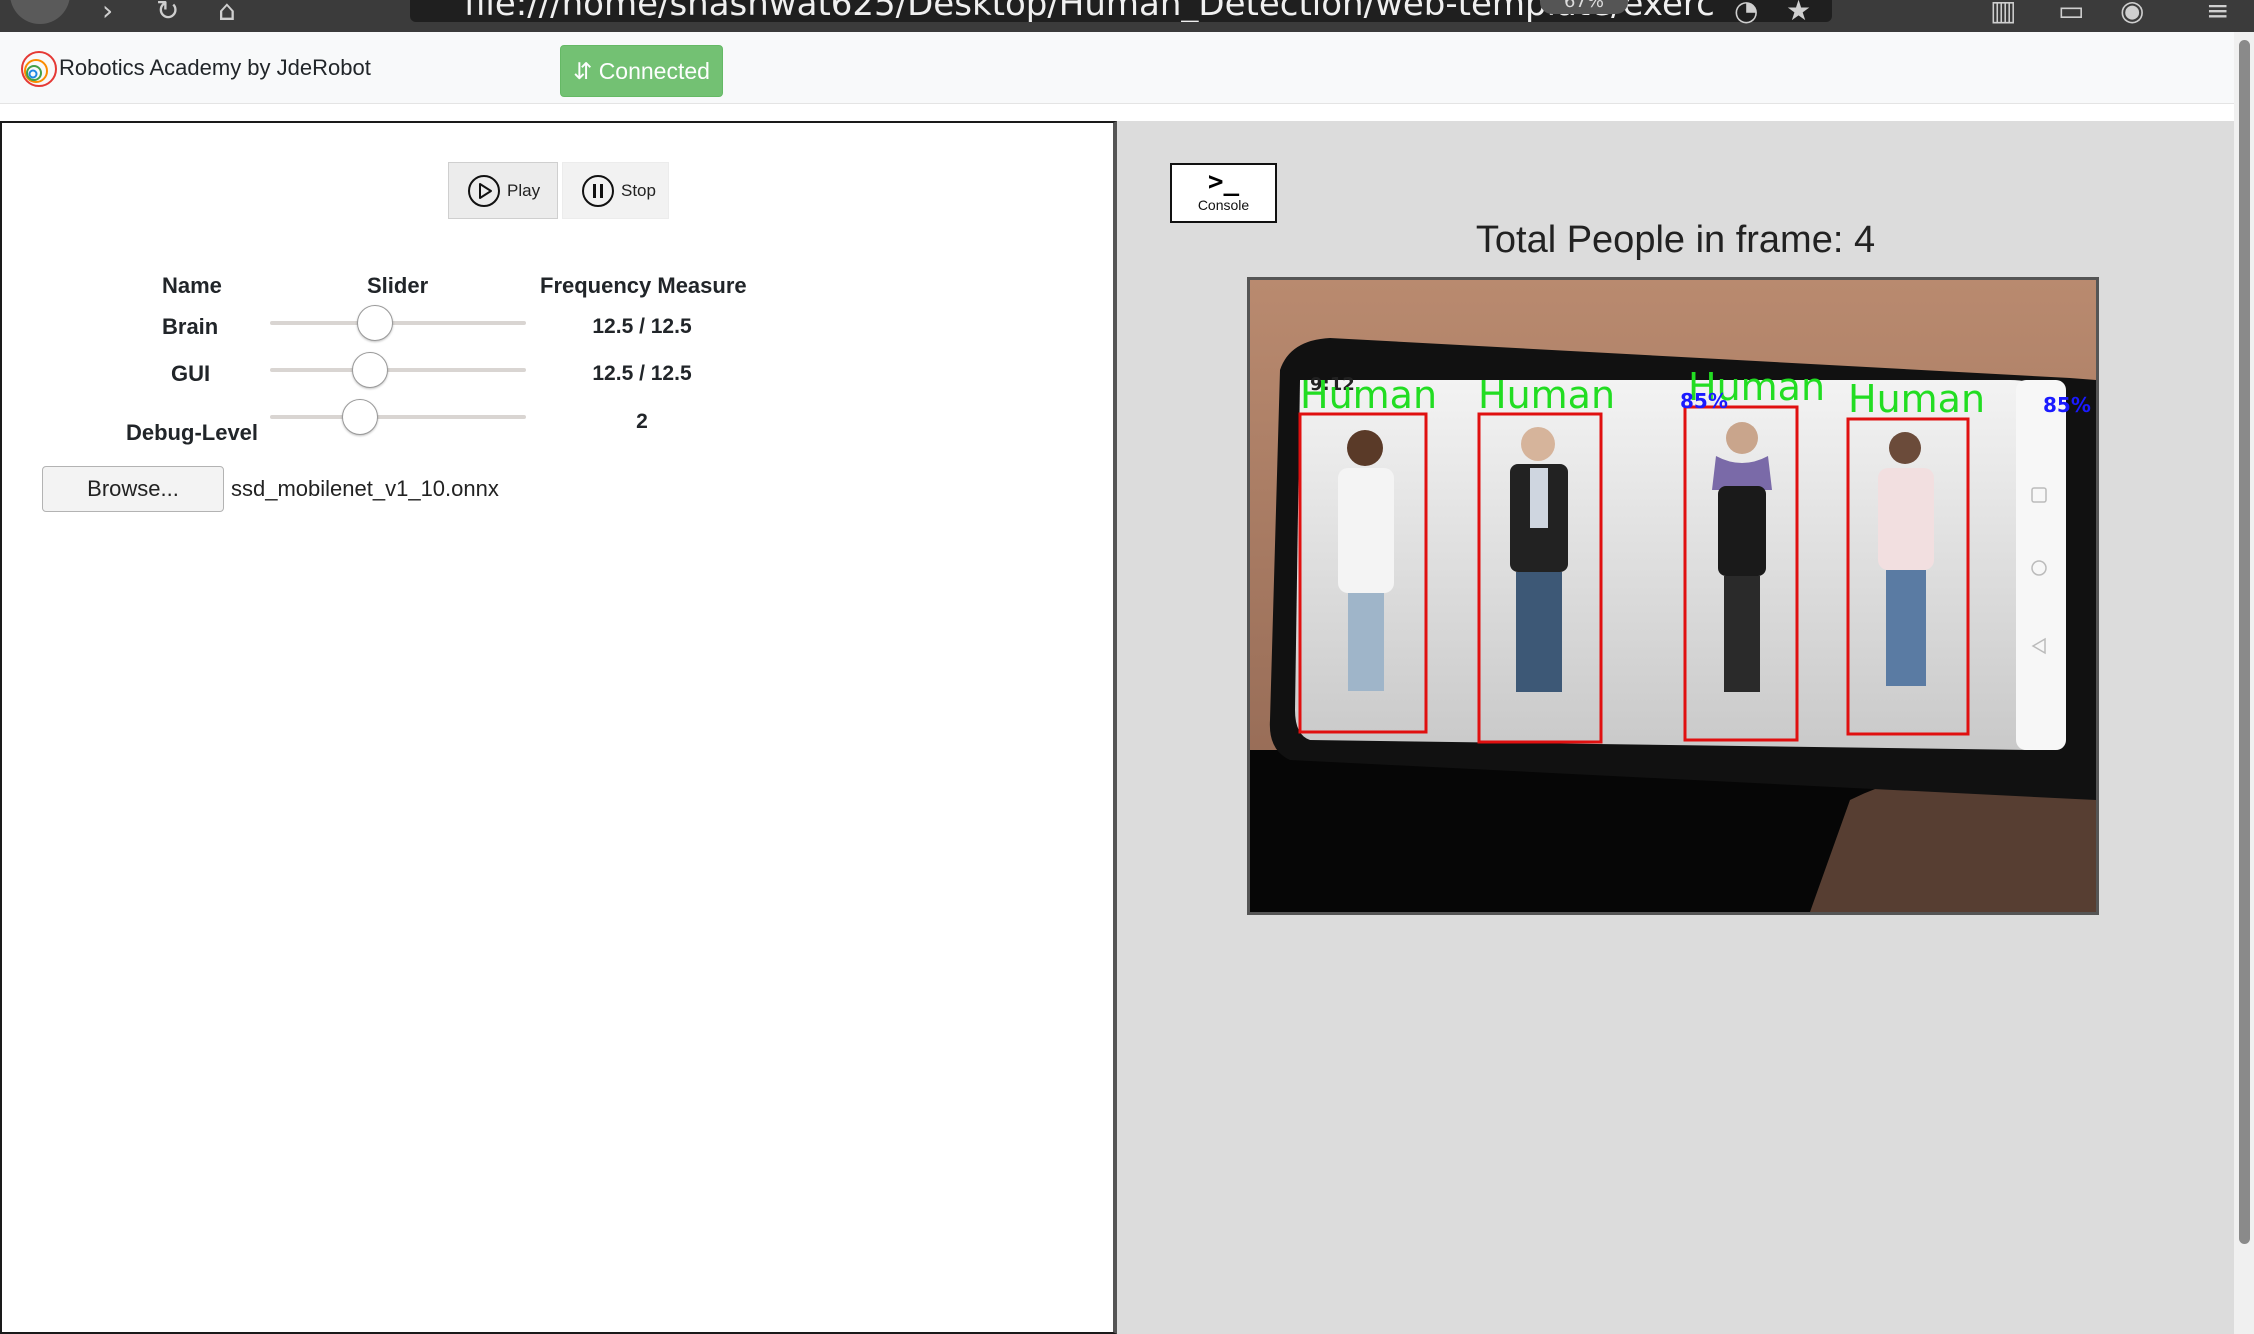 The width and height of the screenshot is (2254, 1334). I want to click on sidebar-icon: ▭, so click(2071, 13).